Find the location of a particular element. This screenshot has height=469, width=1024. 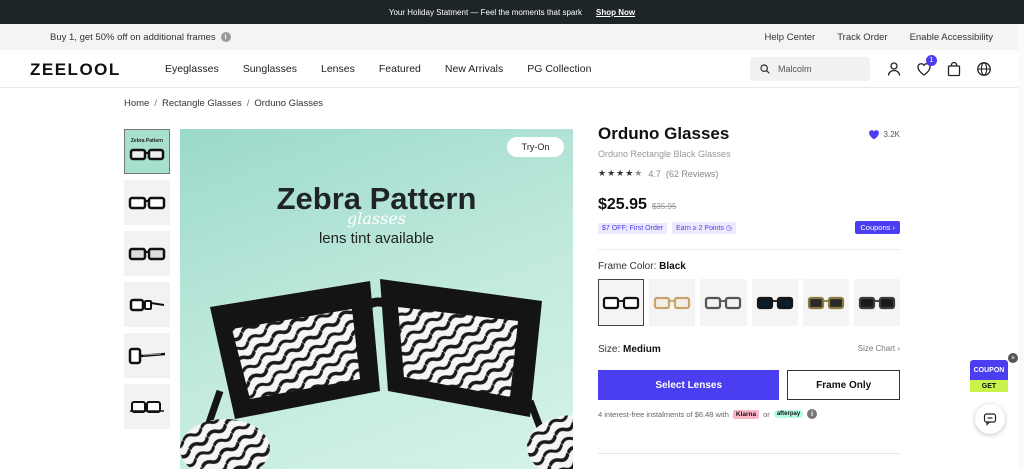

size-chart-link: Size Chart › is located at coordinates (879, 348).